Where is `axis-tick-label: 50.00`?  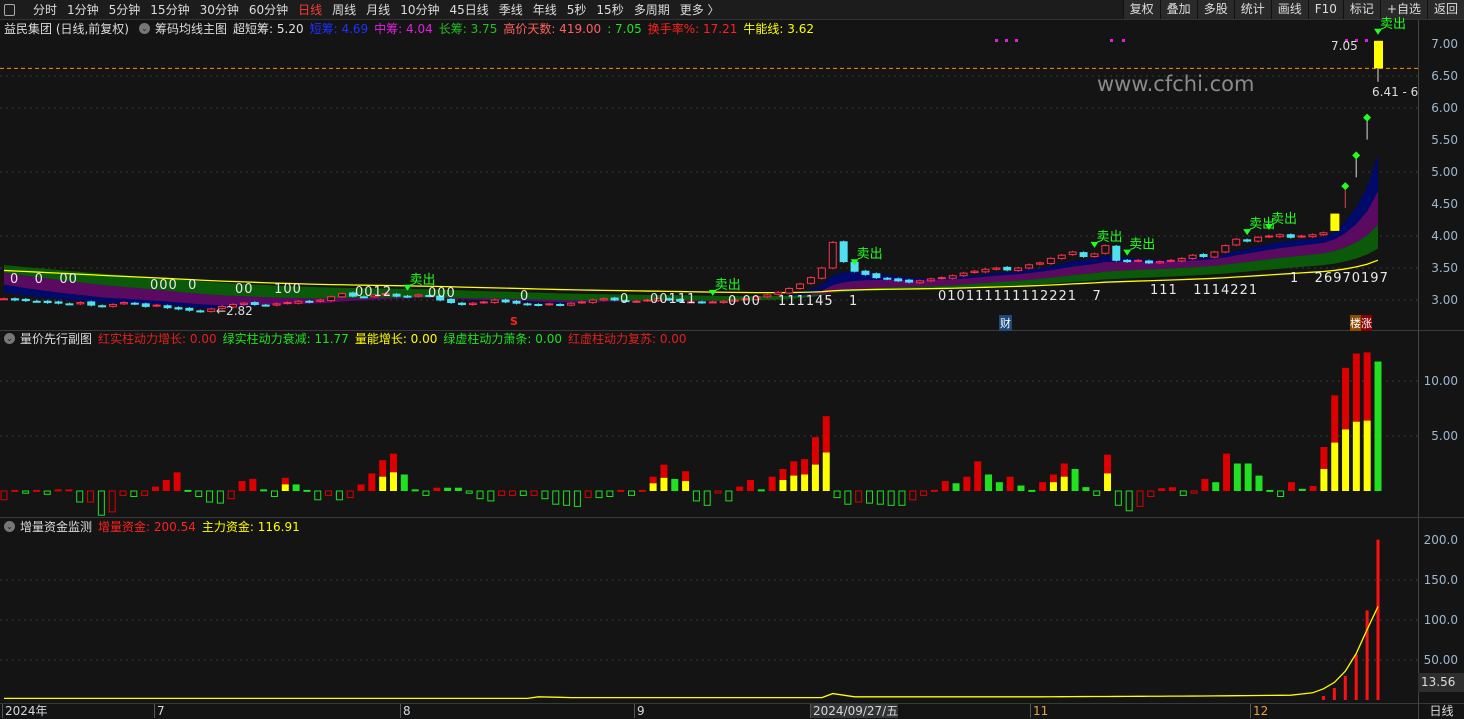
axis-tick-label: 50.00 is located at coordinates (1440, 660).